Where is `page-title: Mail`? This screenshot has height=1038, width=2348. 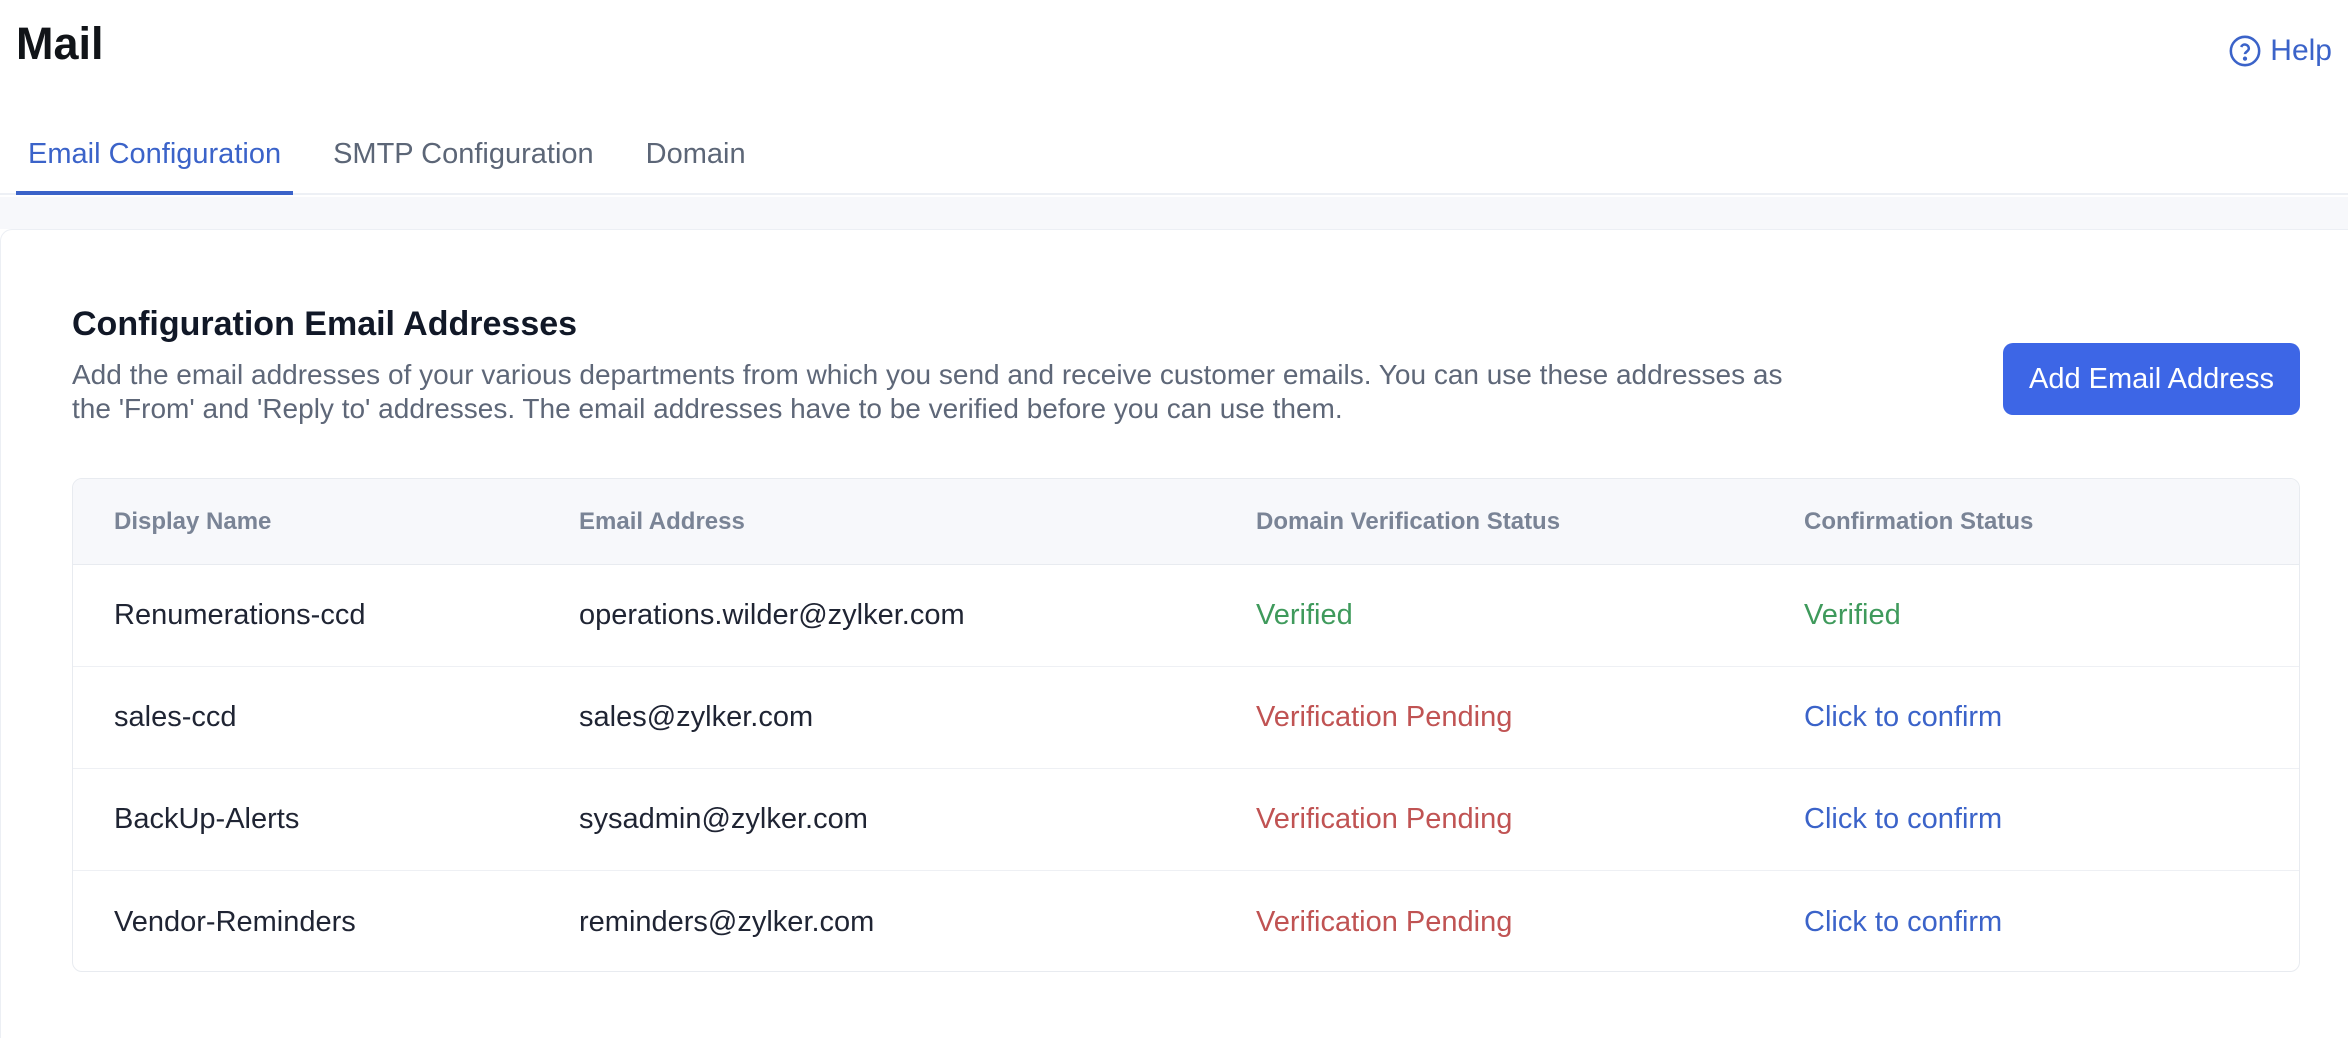 page-title: Mail is located at coordinates (60, 43).